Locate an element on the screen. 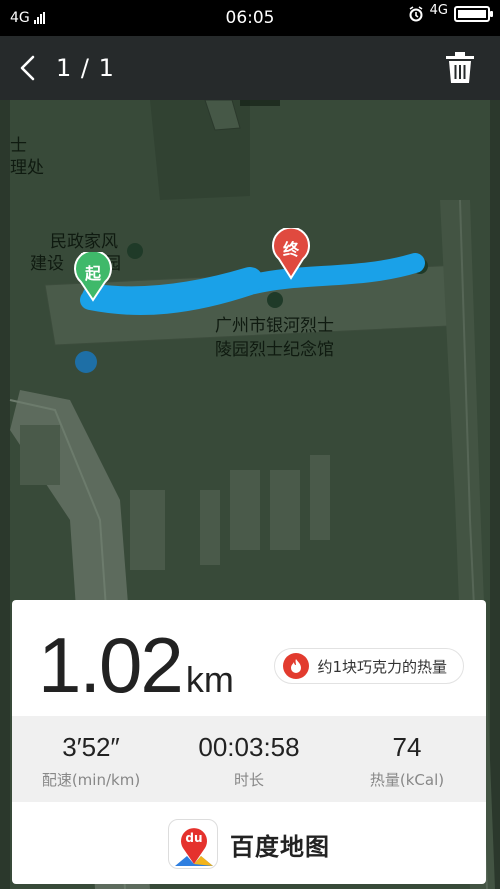 Image resolution: width=500 pixels, height=889 pixels. status-right: 4G is located at coordinates (450, 12).